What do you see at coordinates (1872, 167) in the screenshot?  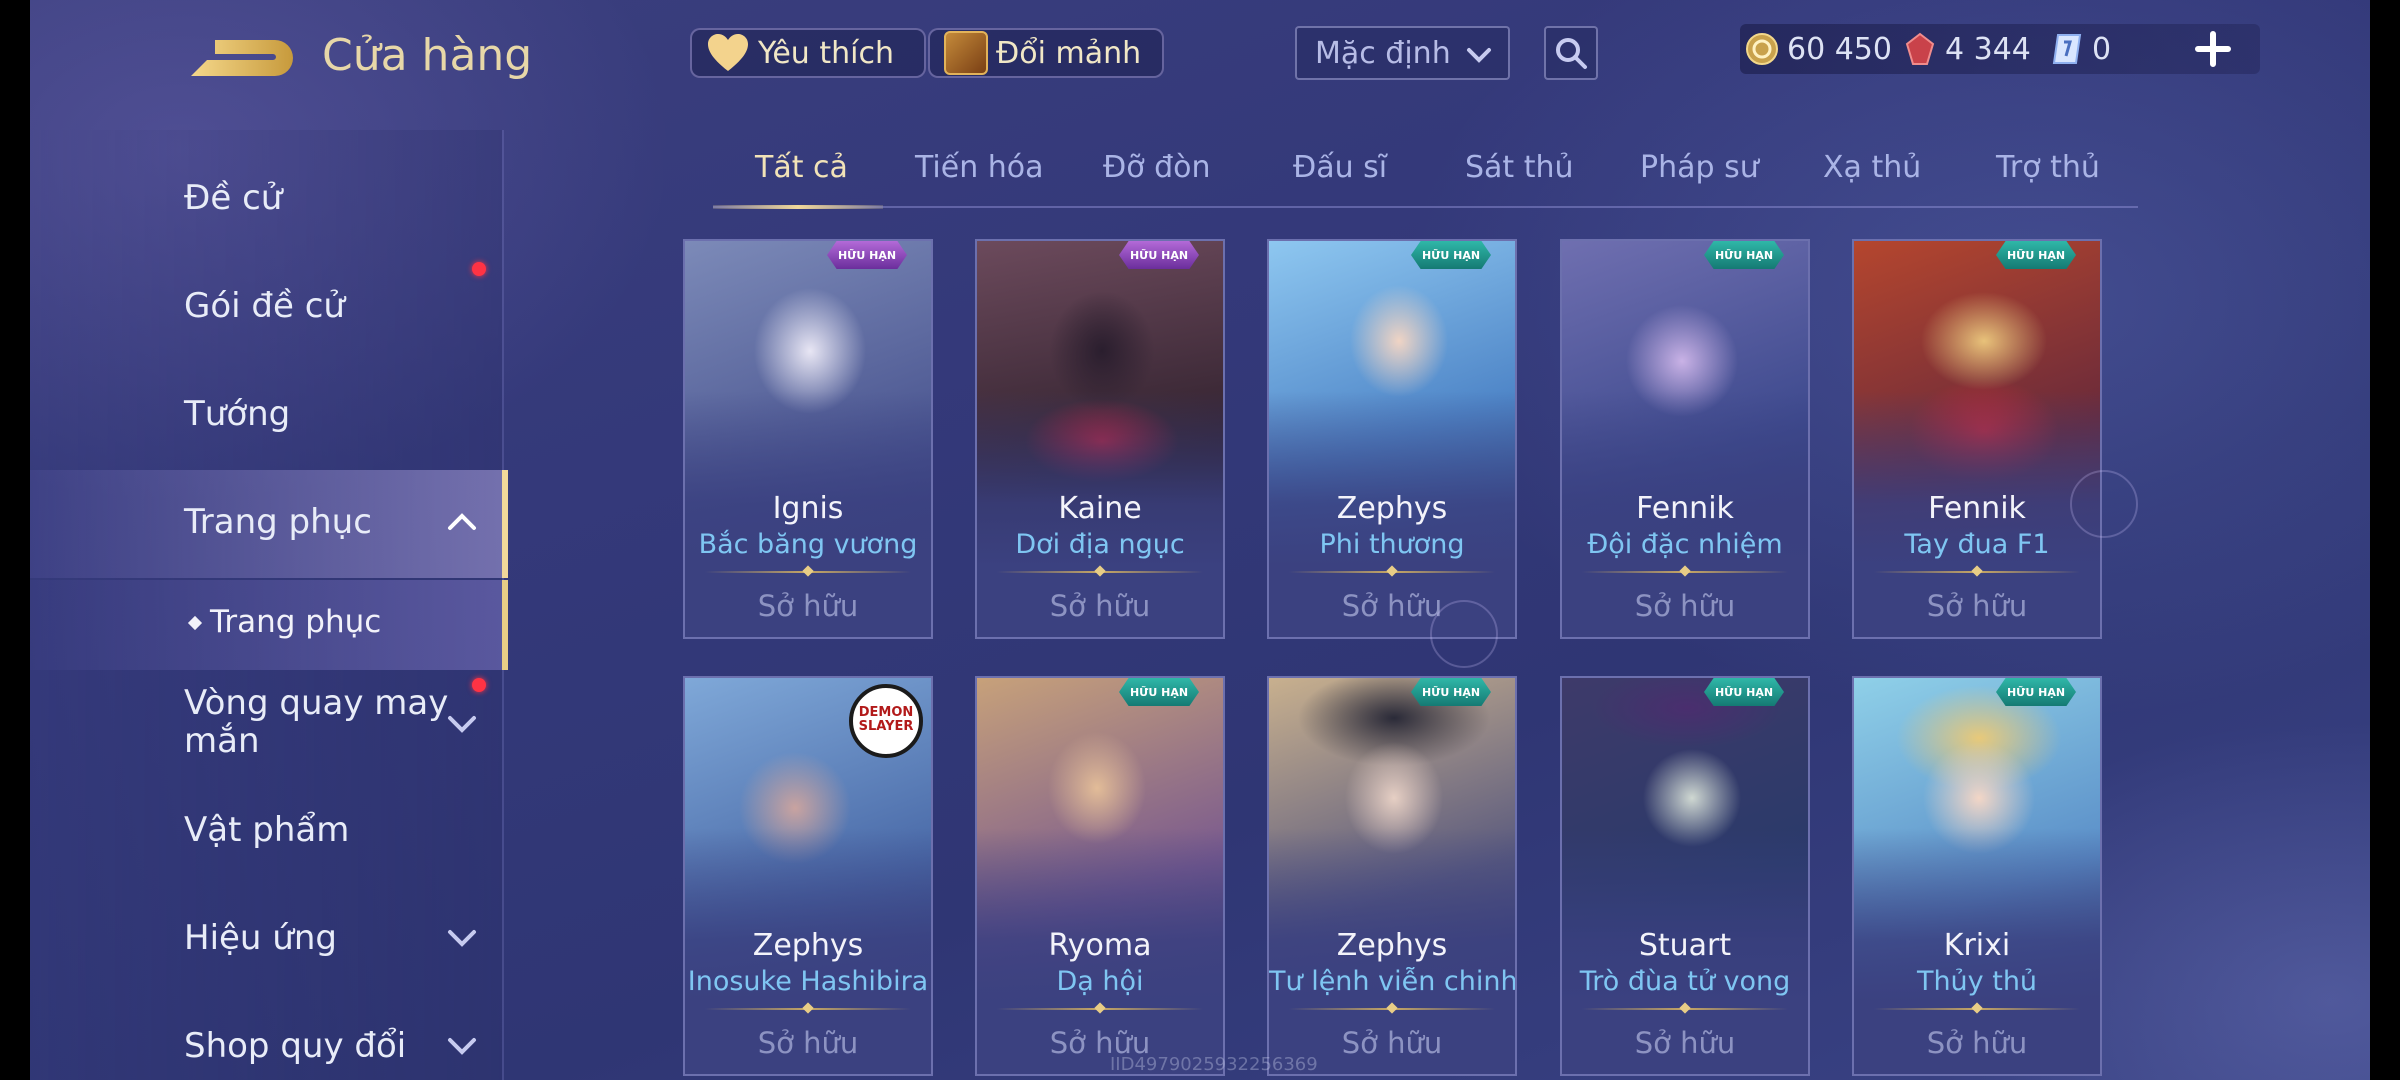 I see `tab-marksman: Xạ thủ` at bounding box center [1872, 167].